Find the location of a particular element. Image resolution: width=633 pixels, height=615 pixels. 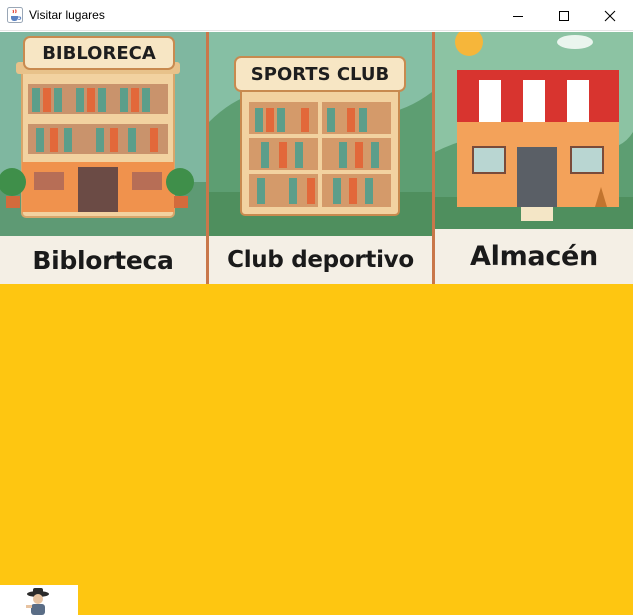

club-sign-text: SPORTS CLUB is located at coordinates (320, 74).